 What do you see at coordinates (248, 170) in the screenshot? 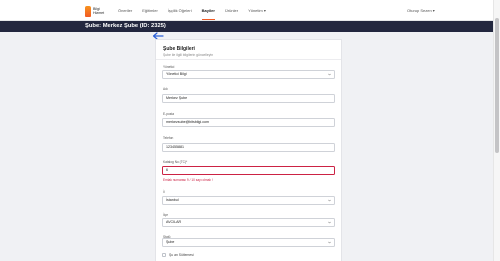
I see `catalog-no-field: 6` at bounding box center [248, 170].